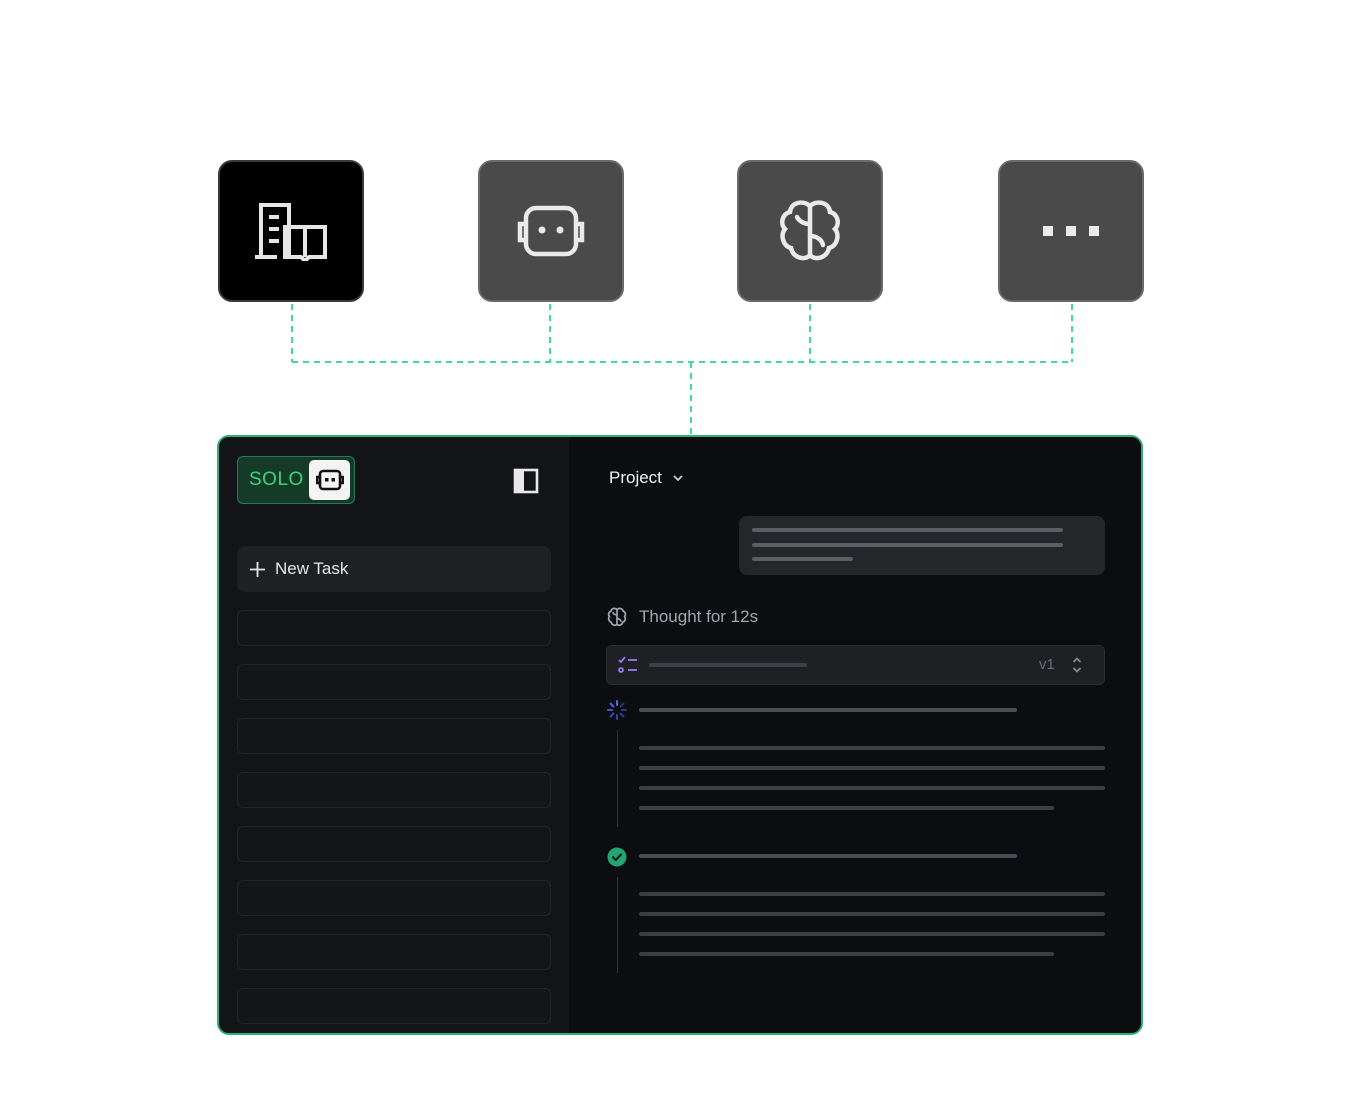 This screenshot has width=1360, height=1100. What do you see at coordinates (312, 568) in the screenshot?
I see `new-task-label: New Task` at bounding box center [312, 568].